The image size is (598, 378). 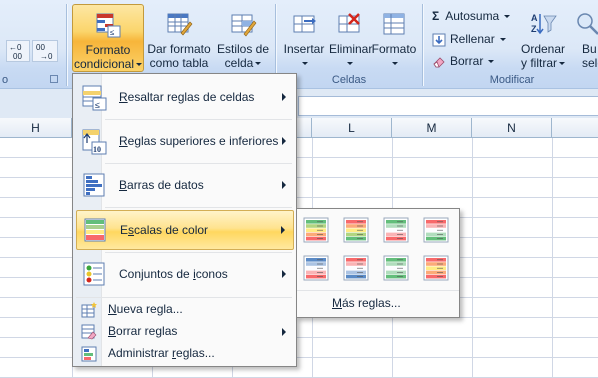 I want to click on format-cells-icon, so click(x=394, y=24).